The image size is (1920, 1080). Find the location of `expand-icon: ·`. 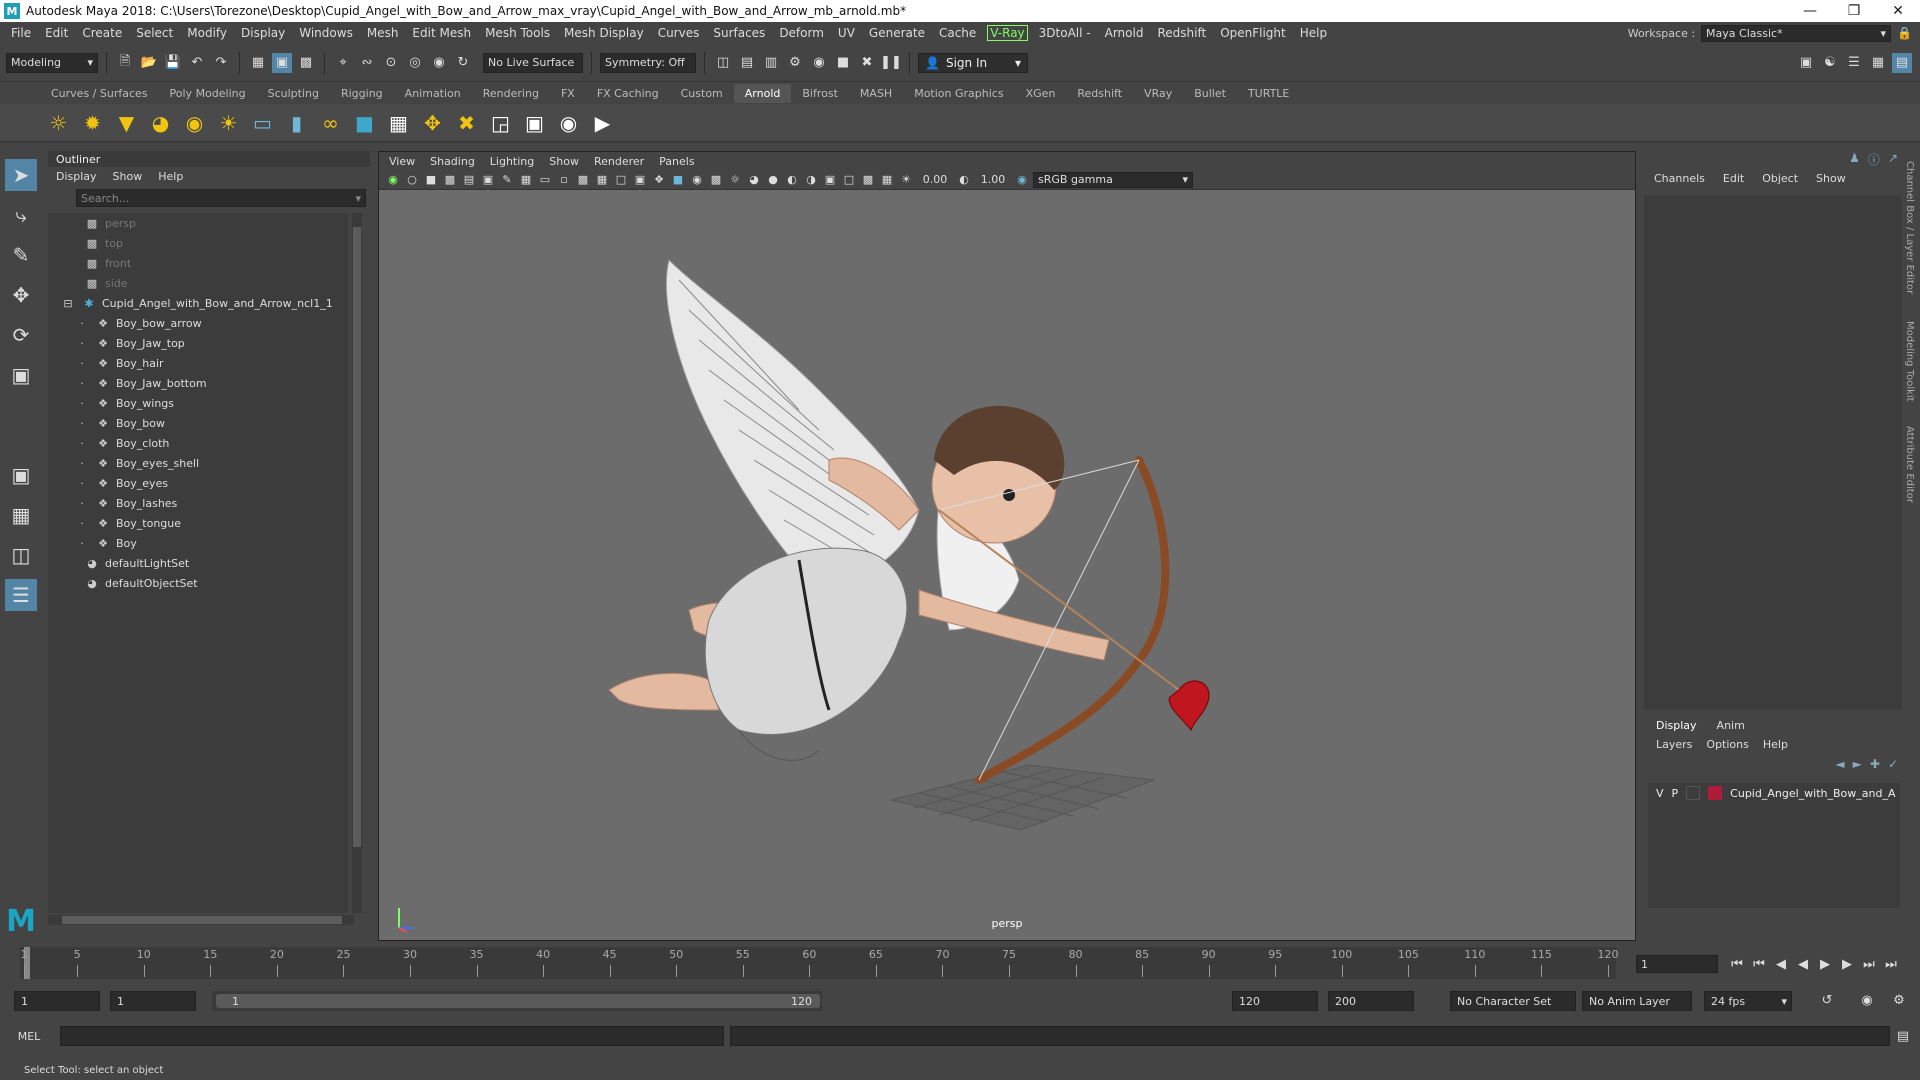

expand-icon: · is located at coordinates (82, 363).